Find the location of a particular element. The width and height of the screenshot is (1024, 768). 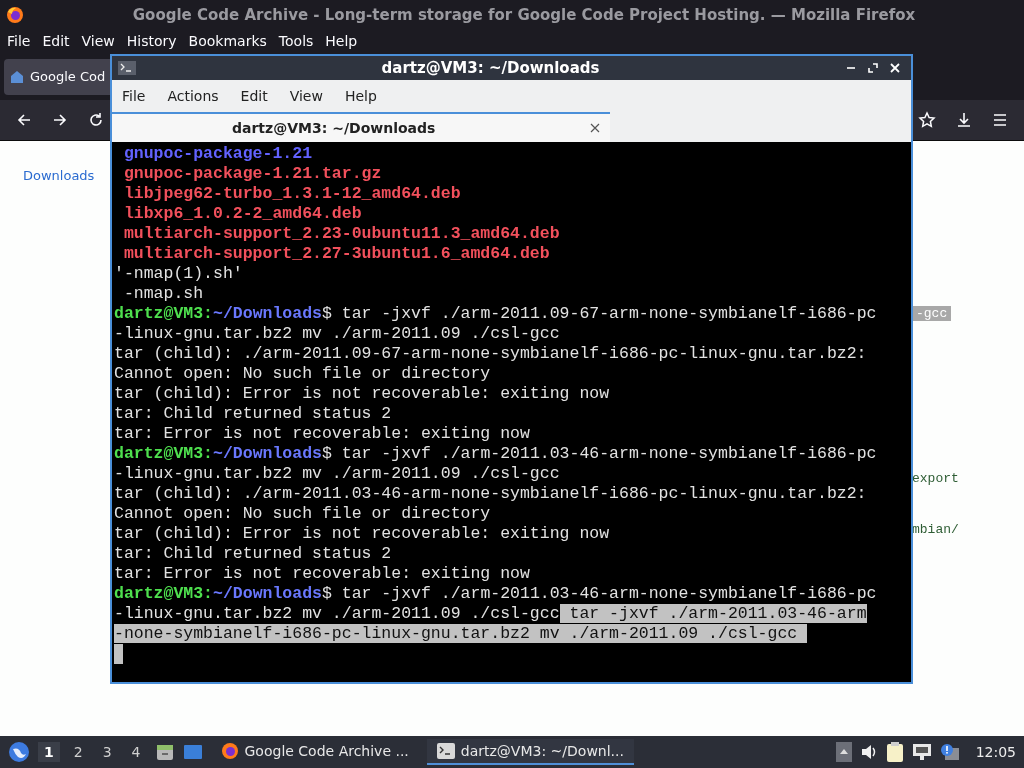

terminal-line: gnupoc-package-1.21 is located at coordinates (218, 154).